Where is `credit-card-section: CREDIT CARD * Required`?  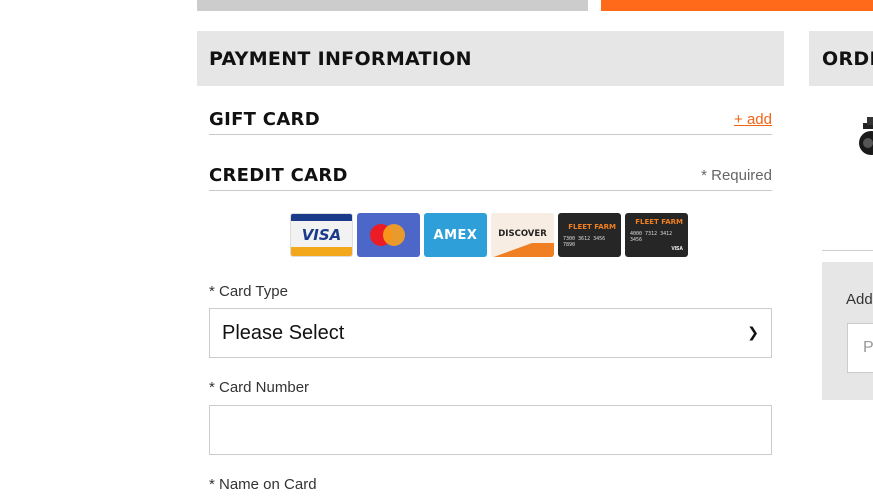 credit-card-section: CREDIT CARD * Required is located at coordinates (490, 178).